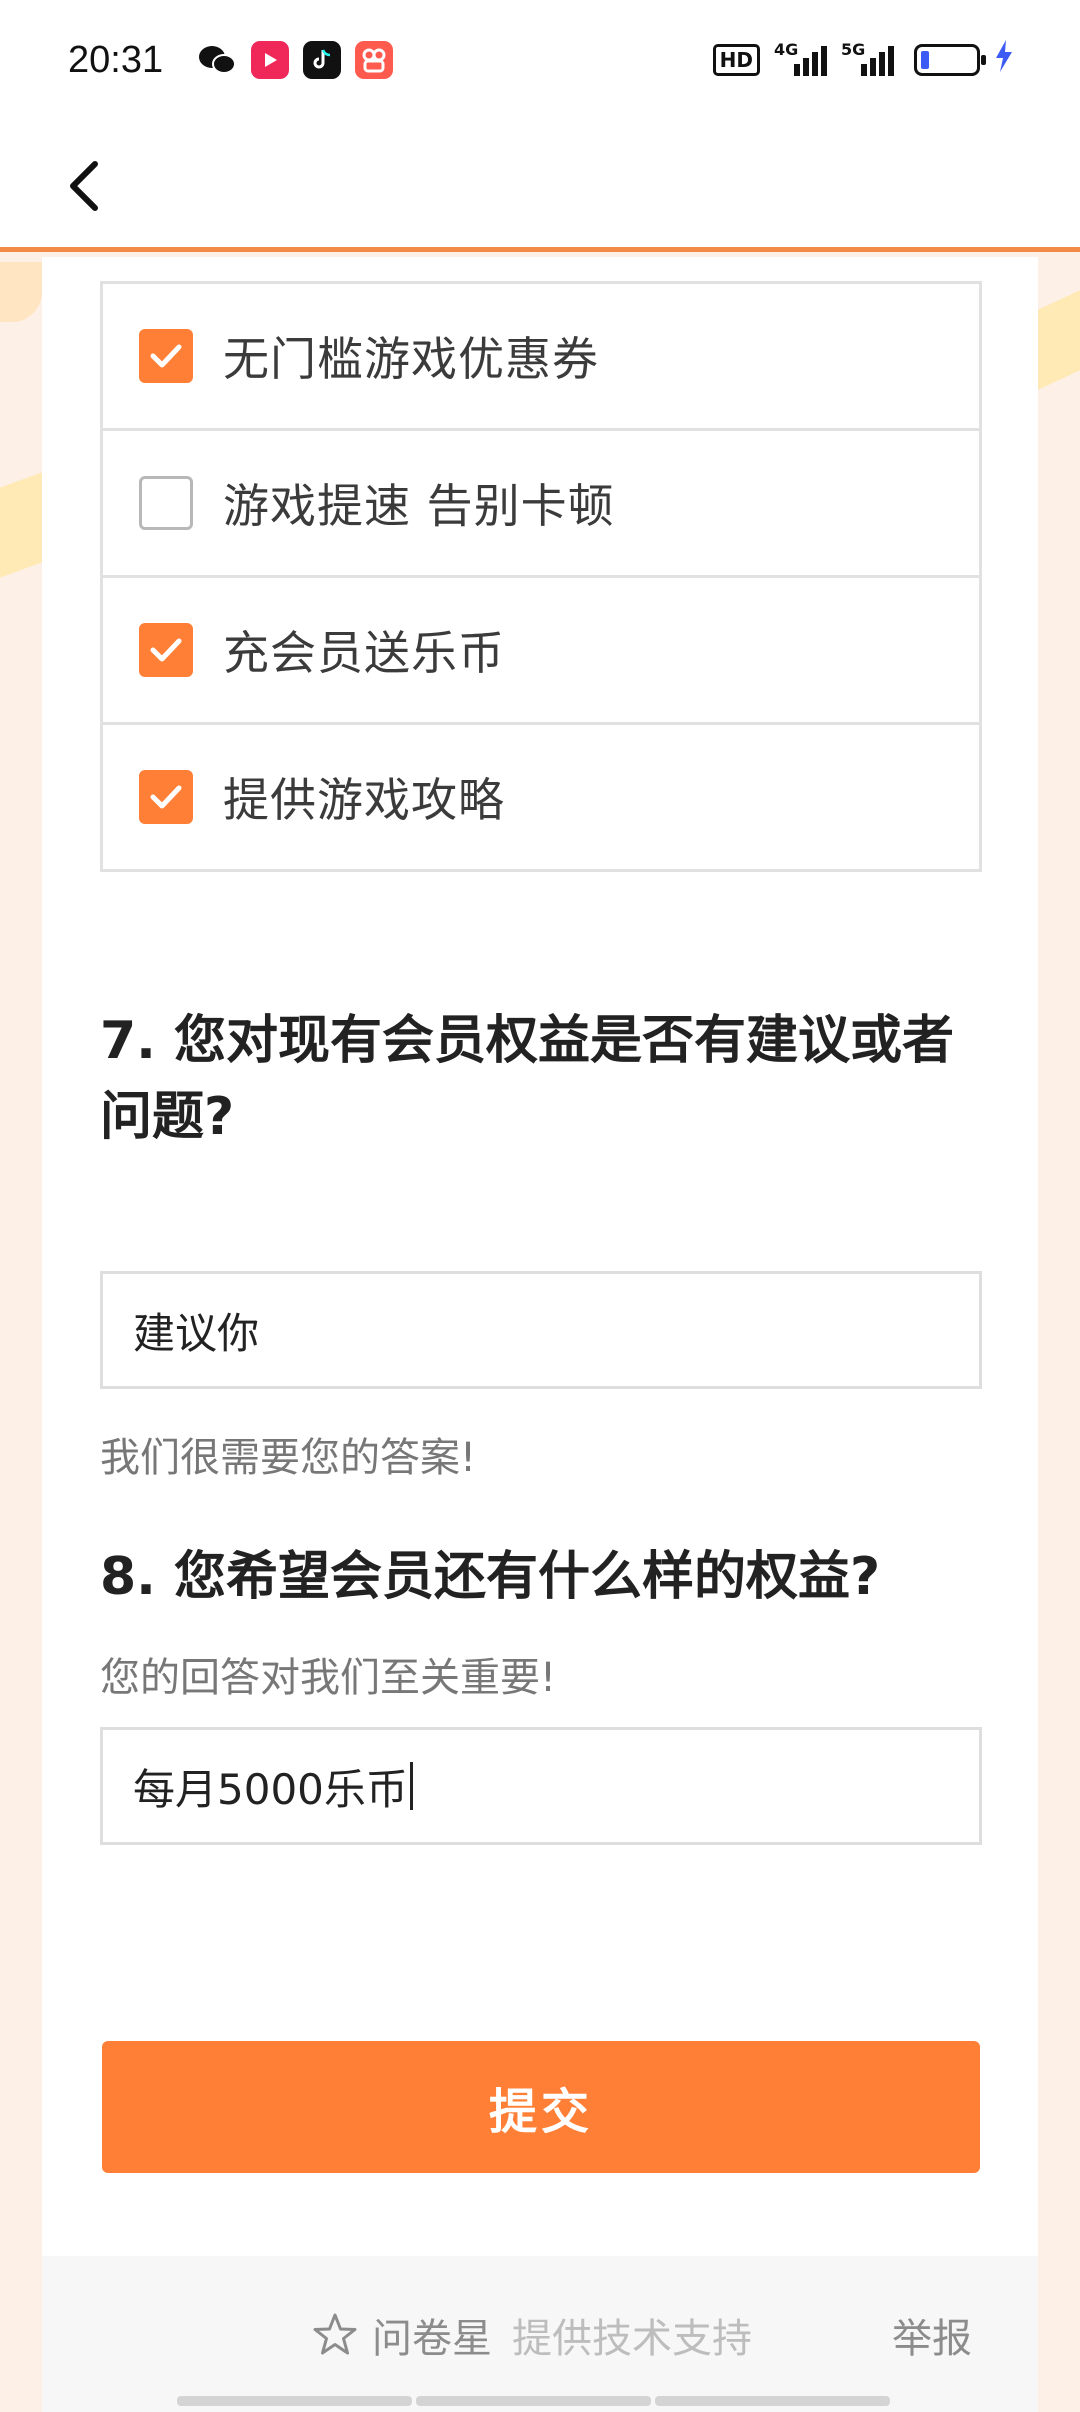 The height and width of the screenshot is (2412, 1080). What do you see at coordinates (786, 49) in the screenshot?
I see `network-label-4g: 4G` at bounding box center [786, 49].